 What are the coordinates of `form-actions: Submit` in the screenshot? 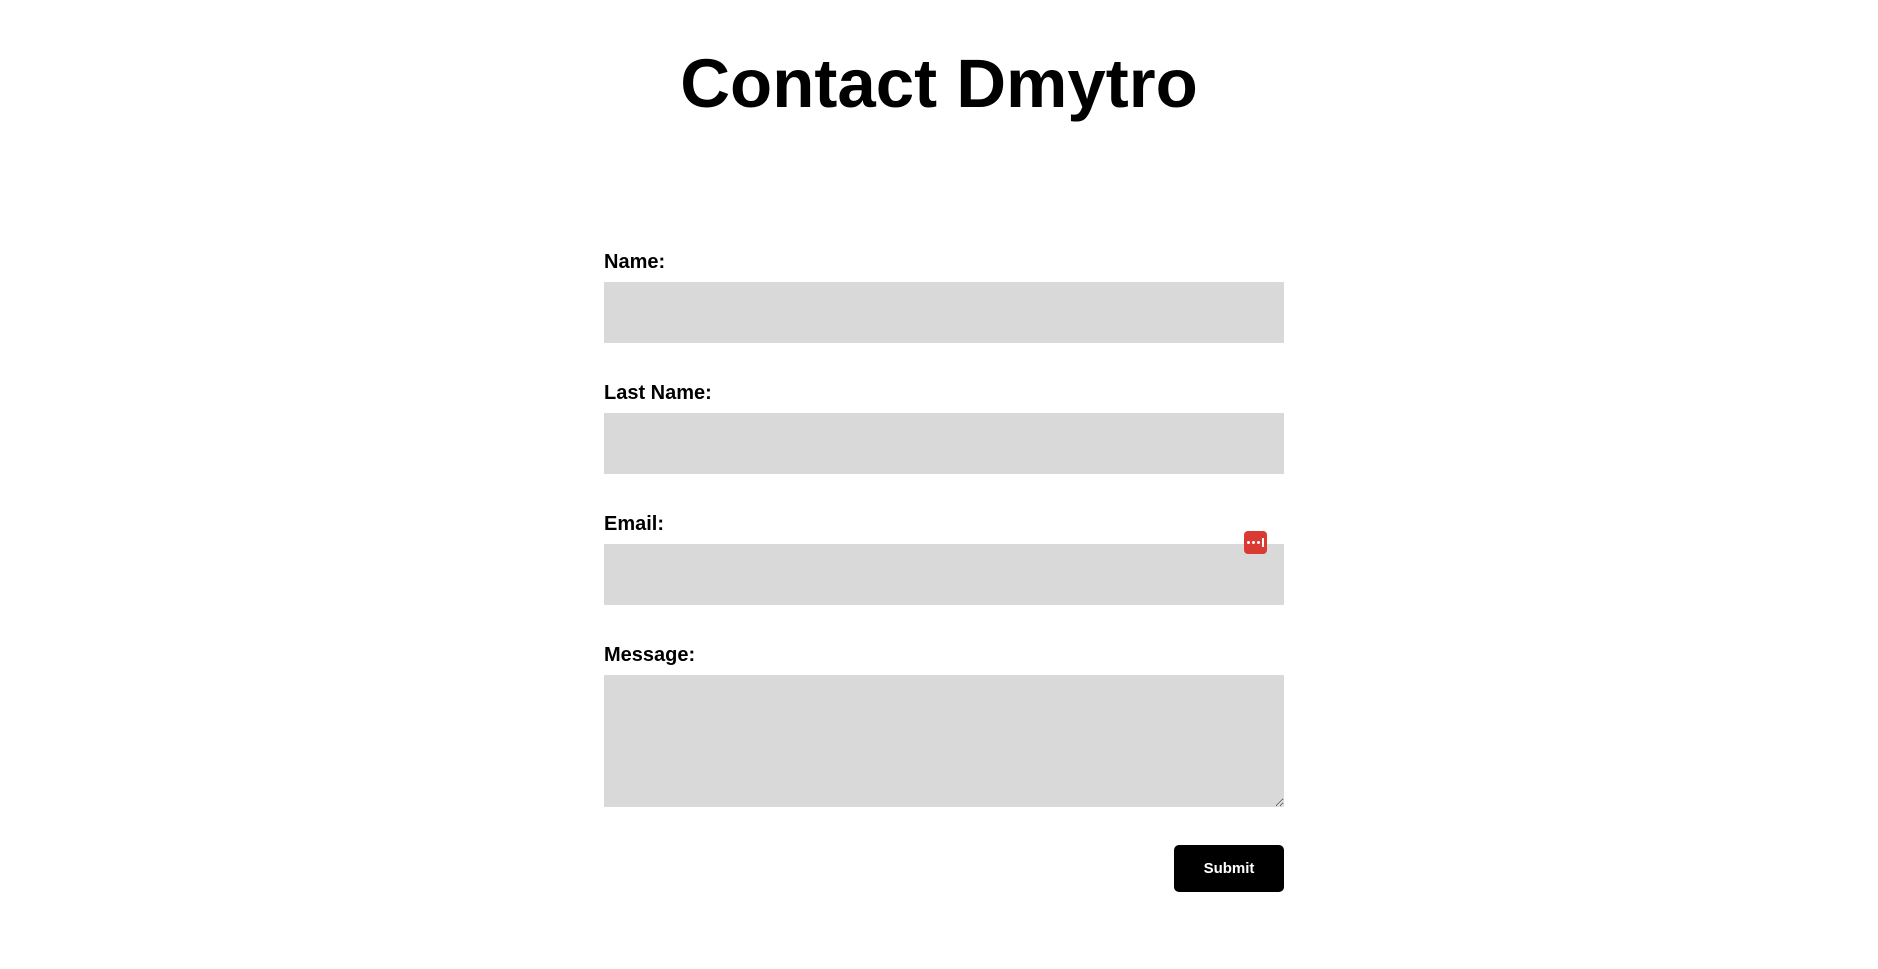 It's located at (944, 869).